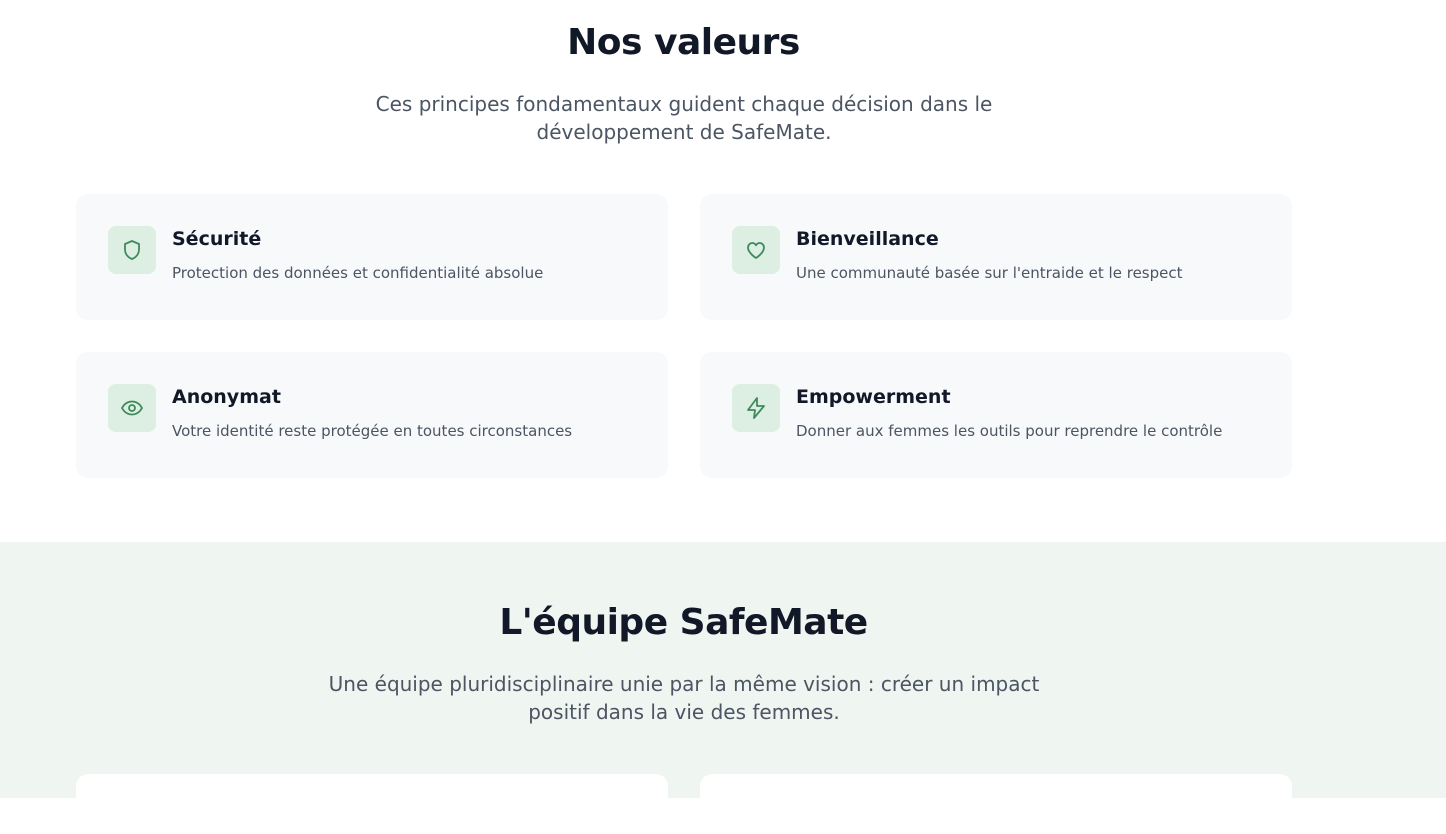  What do you see at coordinates (873, 397) in the screenshot?
I see `value-card-title: Empowerment` at bounding box center [873, 397].